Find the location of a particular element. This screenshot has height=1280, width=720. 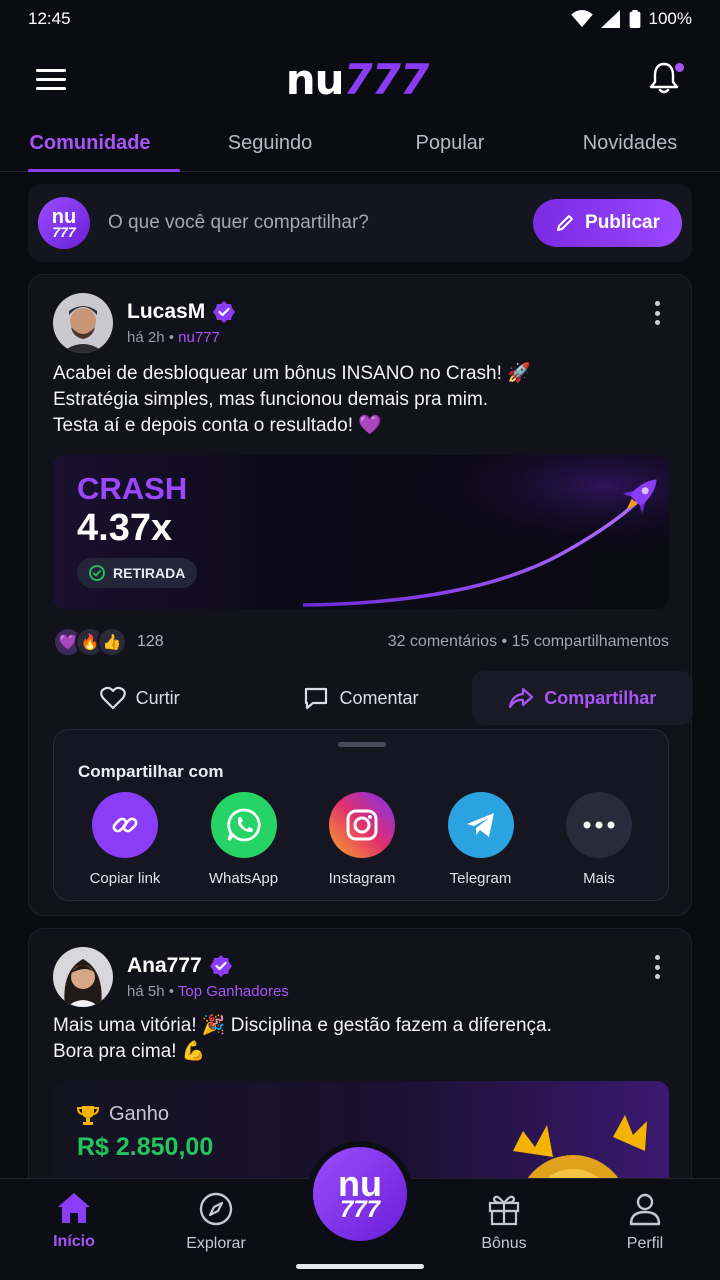

thumbs-up-reaction-icon: 👍 is located at coordinates (112, 642).